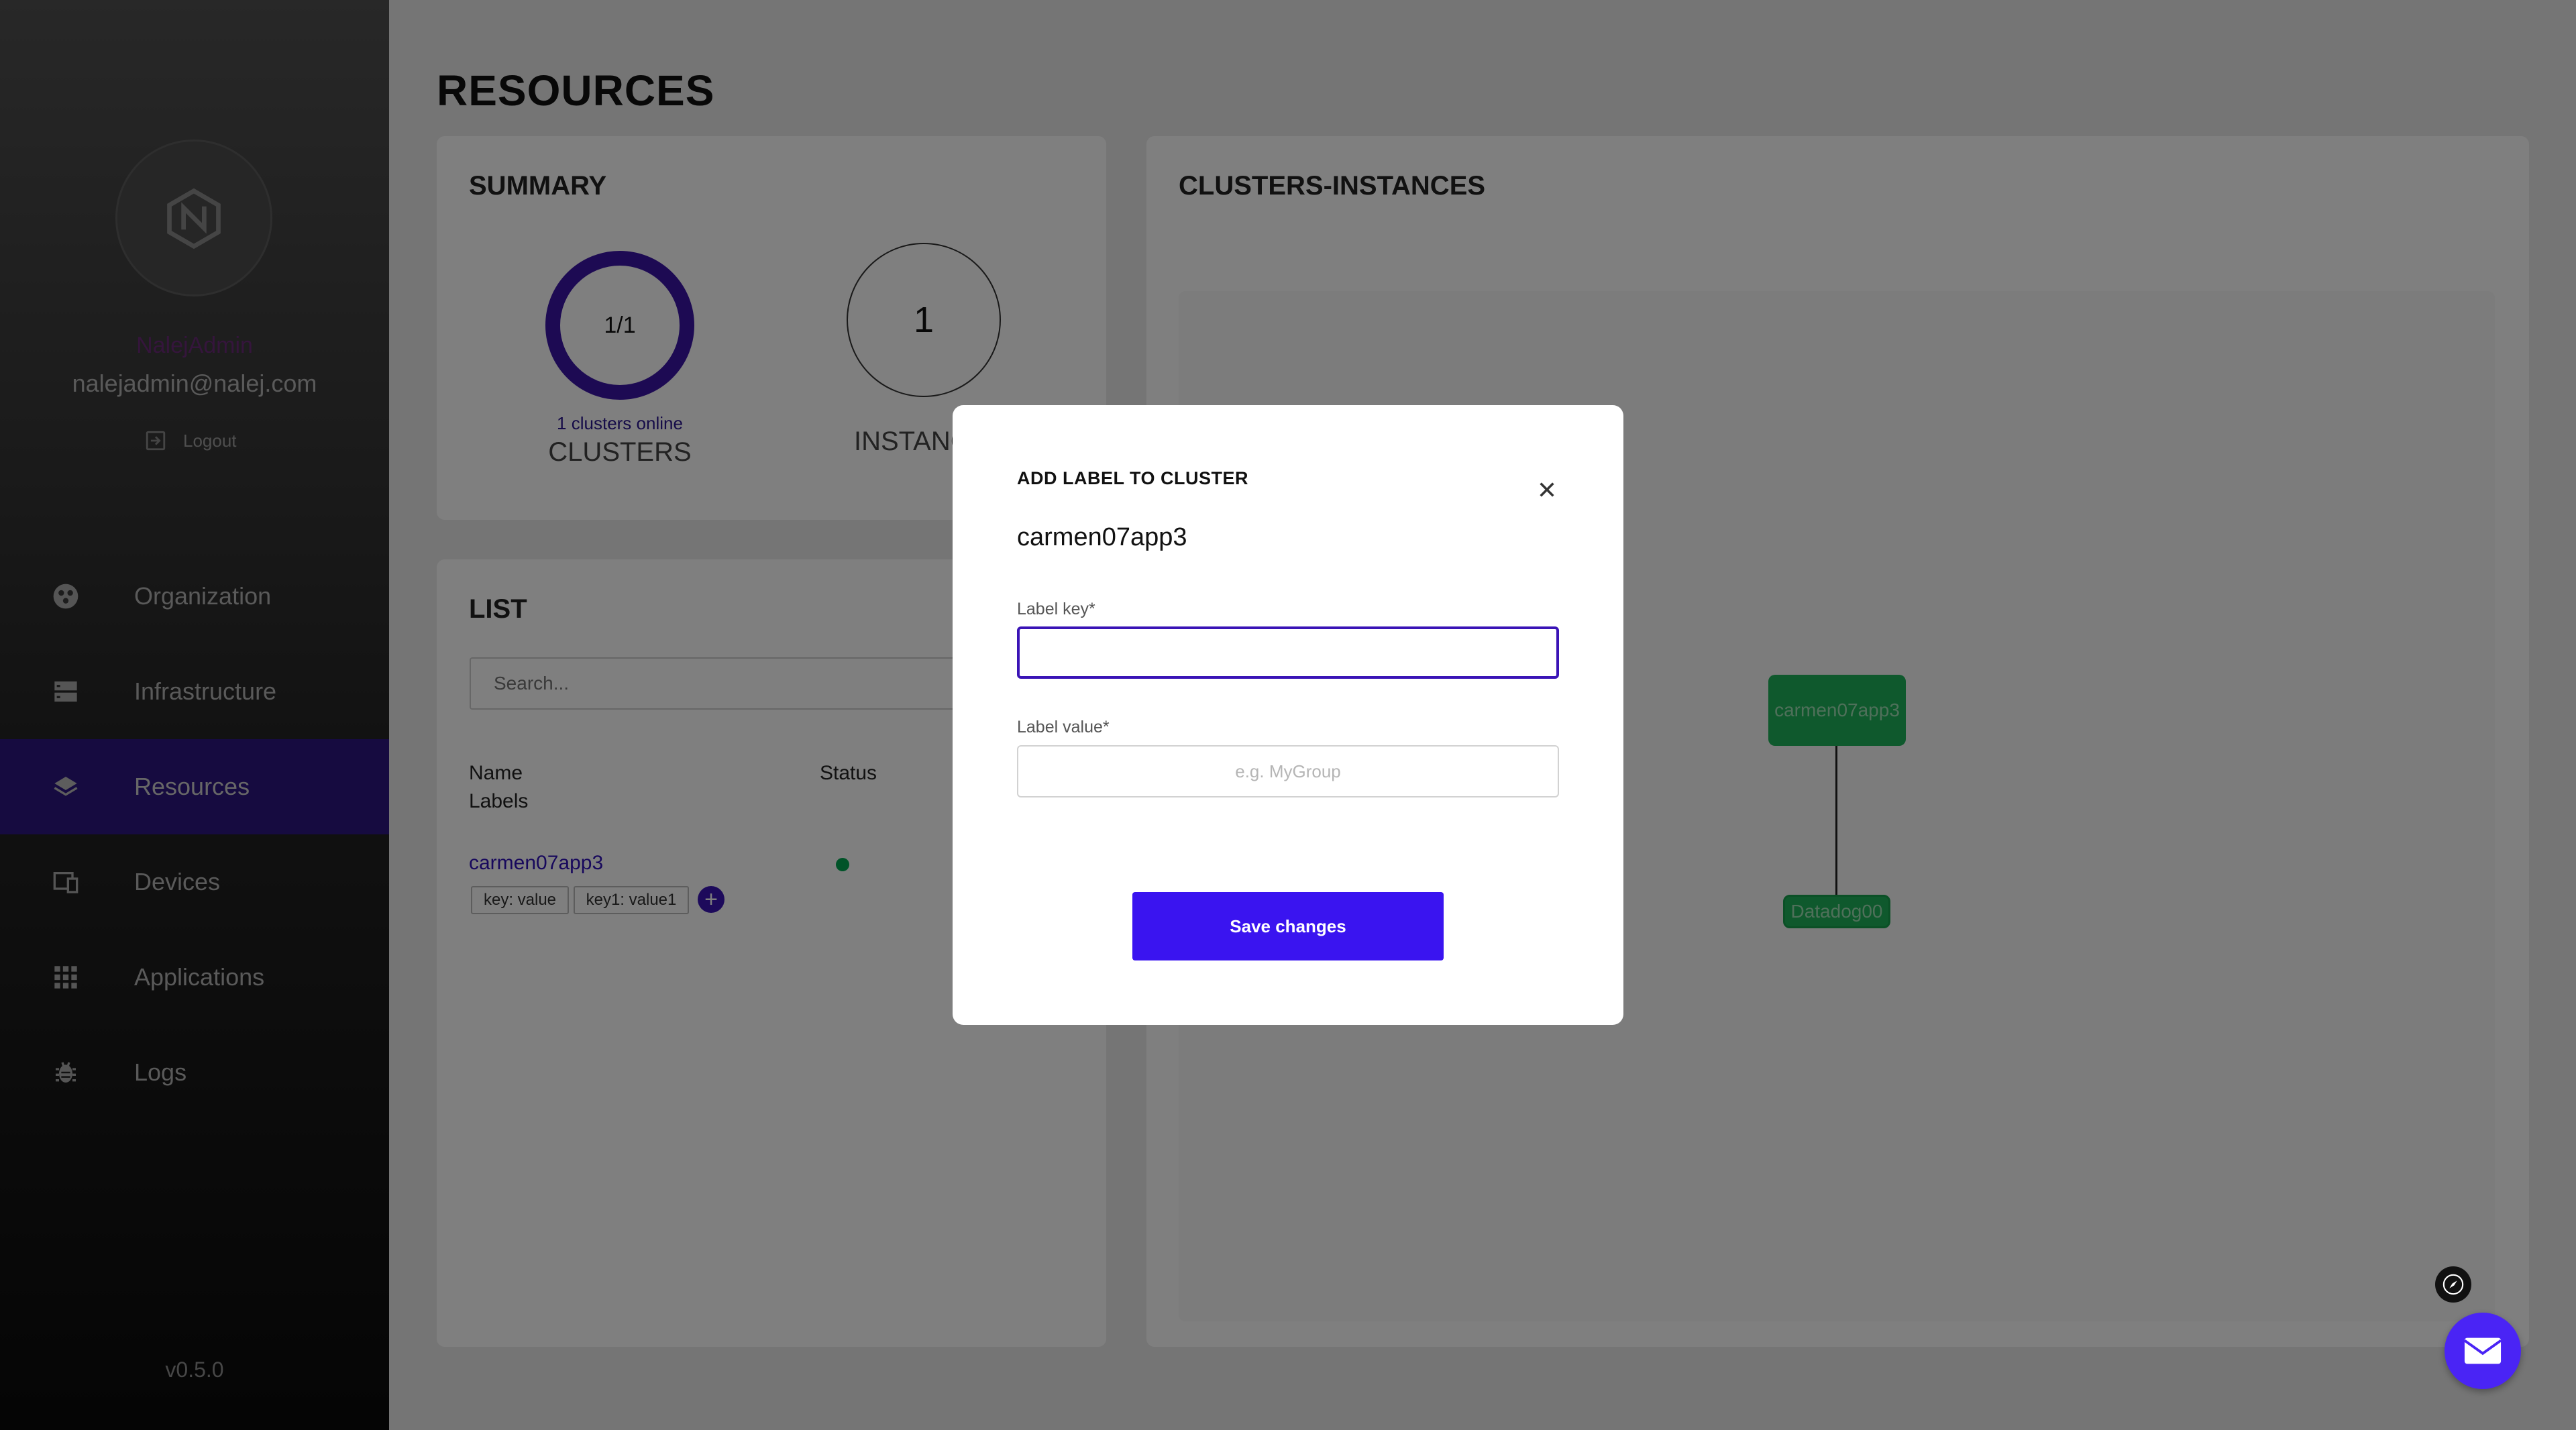  What do you see at coordinates (1288, 771) in the screenshot?
I see `label-value-input` at bounding box center [1288, 771].